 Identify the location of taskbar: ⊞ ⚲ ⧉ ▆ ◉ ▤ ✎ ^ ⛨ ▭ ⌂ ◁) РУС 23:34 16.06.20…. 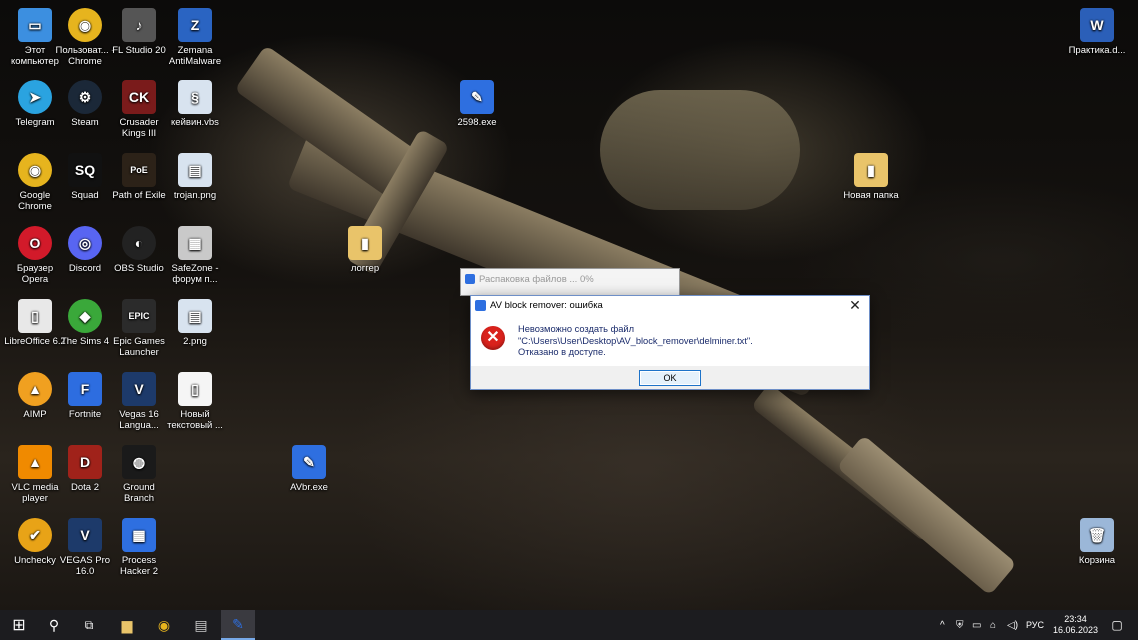
(569, 625).